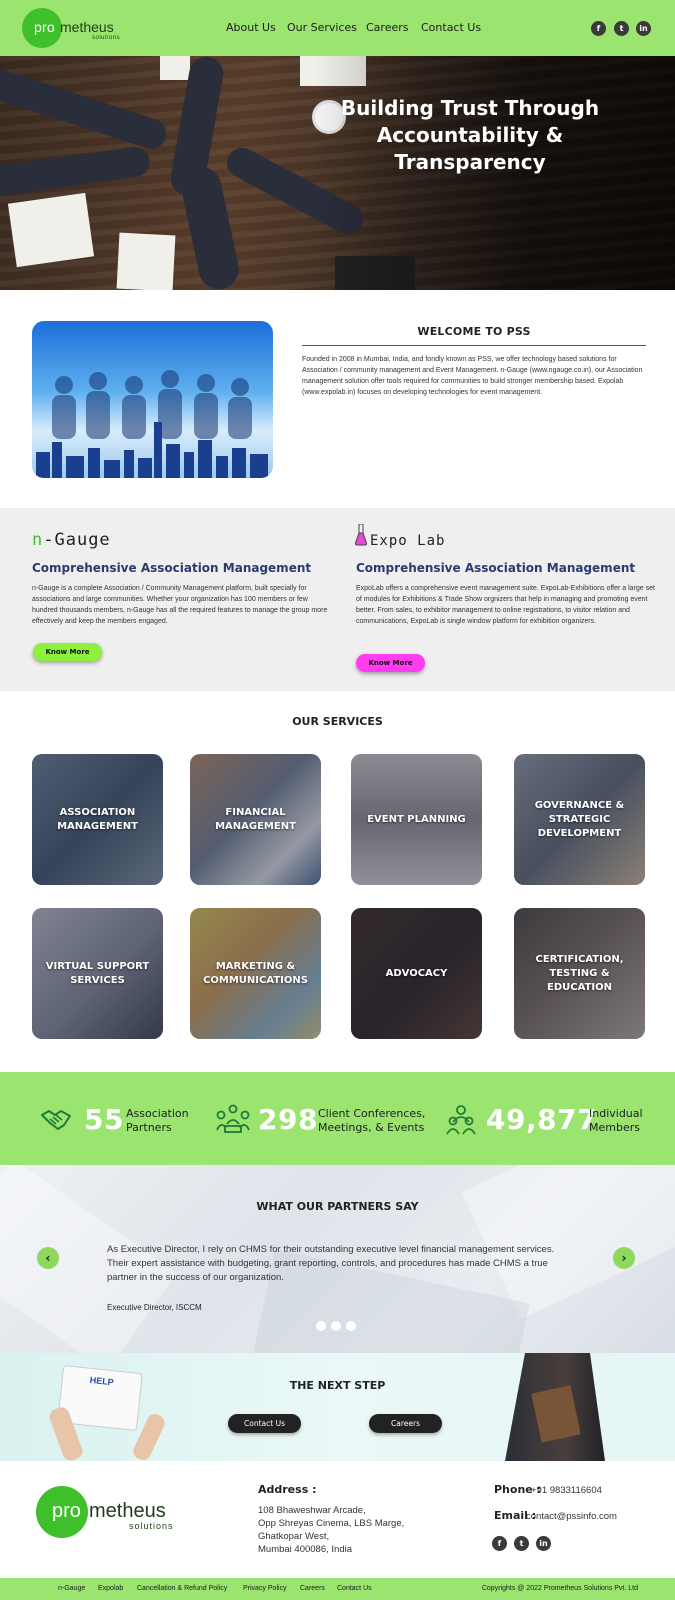 Image resolution: width=675 pixels, height=1600 pixels. I want to click on next-step-section: HELP, so click(337, 1407).